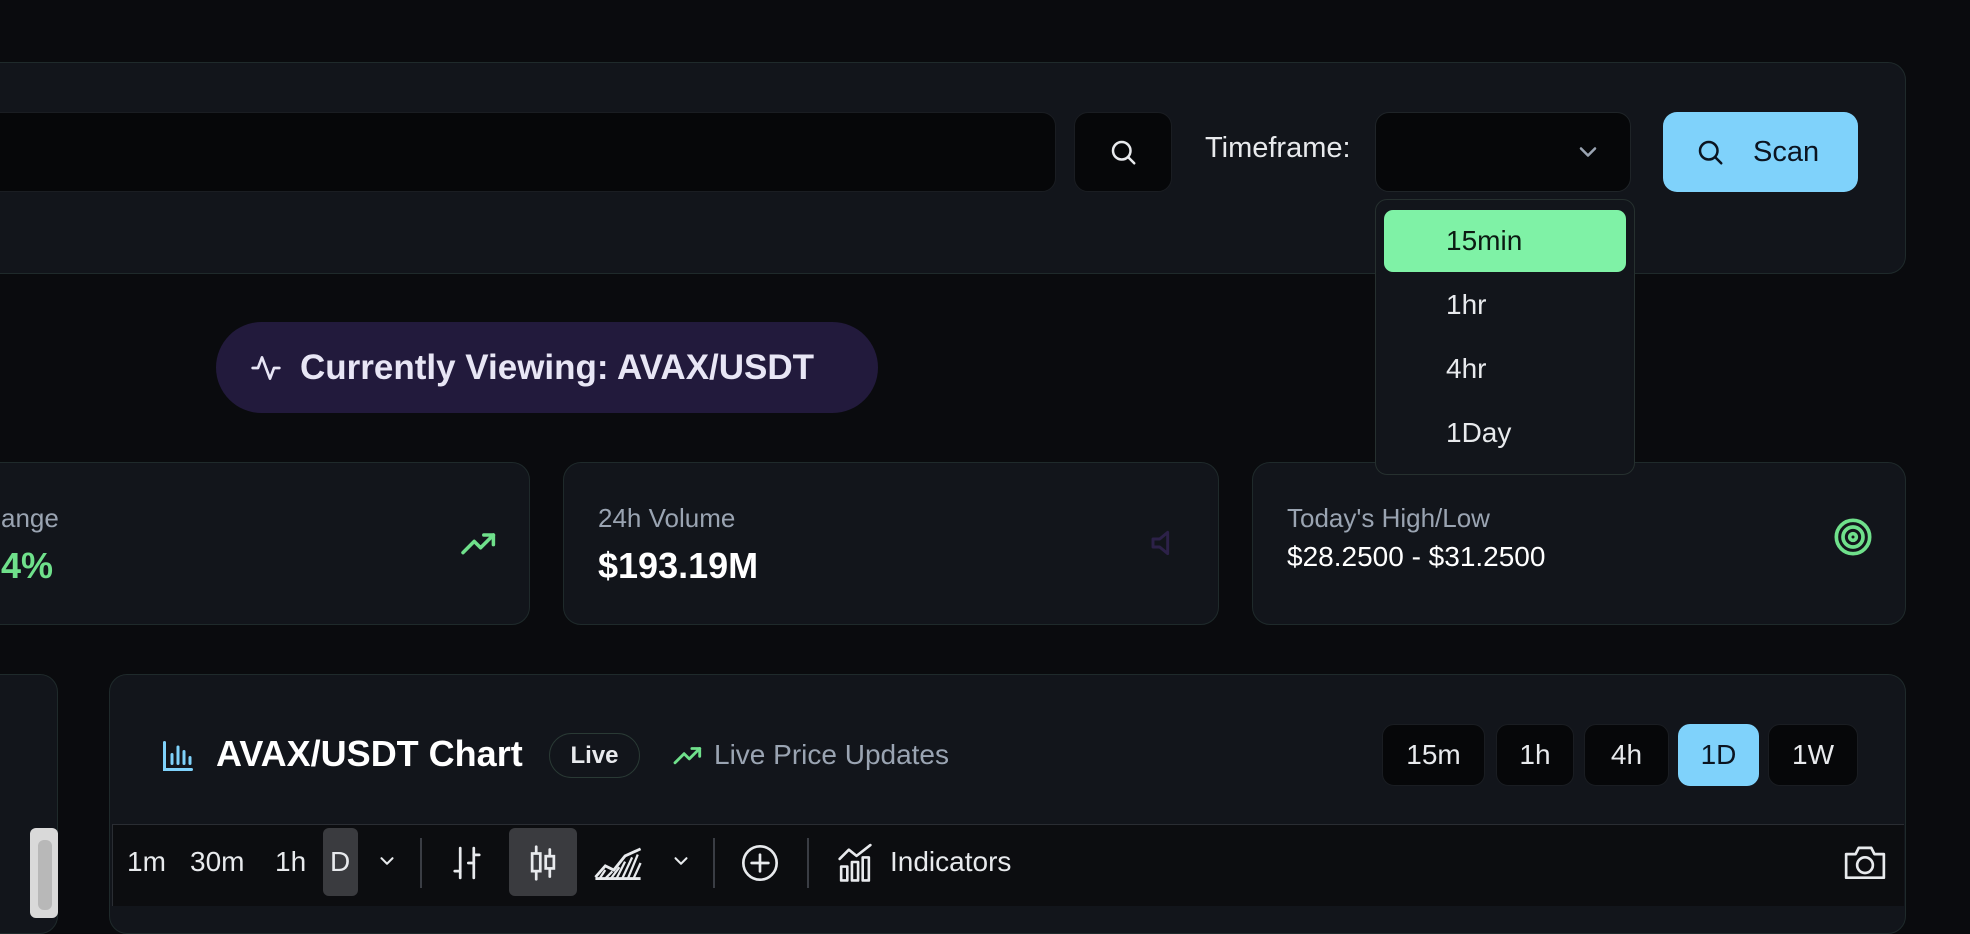 The height and width of the screenshot is (934, 1970). I want to click on currently-viewing-badge: Currently Viewing: AVAX/USDT, so click(547, 367).